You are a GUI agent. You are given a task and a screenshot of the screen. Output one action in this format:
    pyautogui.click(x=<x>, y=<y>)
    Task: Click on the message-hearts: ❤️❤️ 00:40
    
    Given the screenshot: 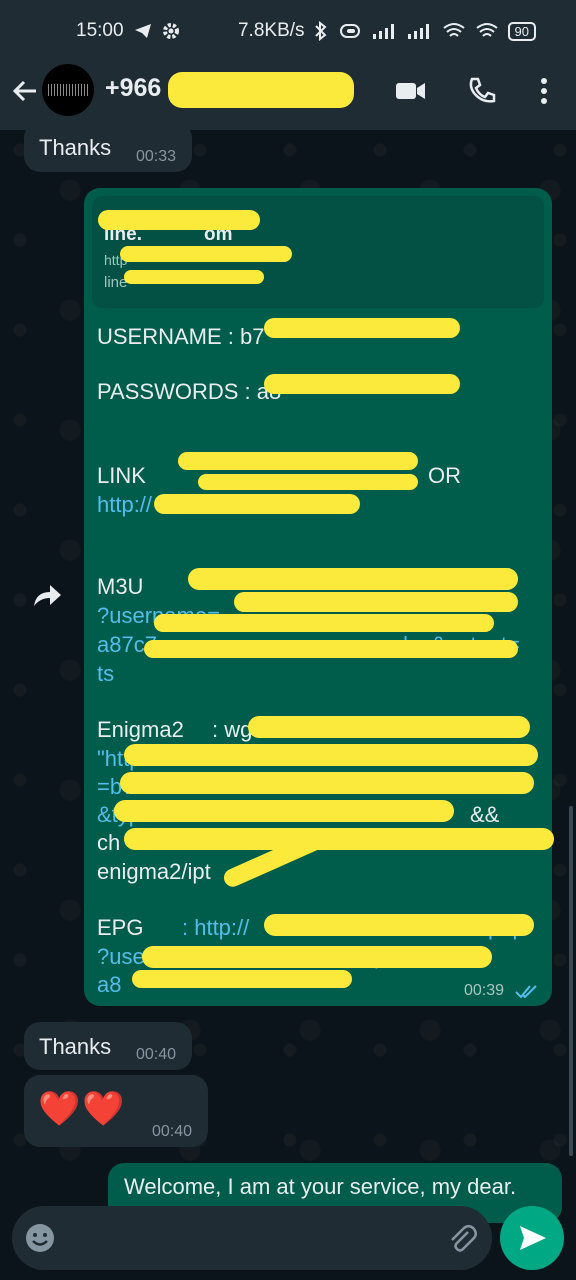 What is the action you would take?
    pyautogui.click(x=116, y=1111)
    